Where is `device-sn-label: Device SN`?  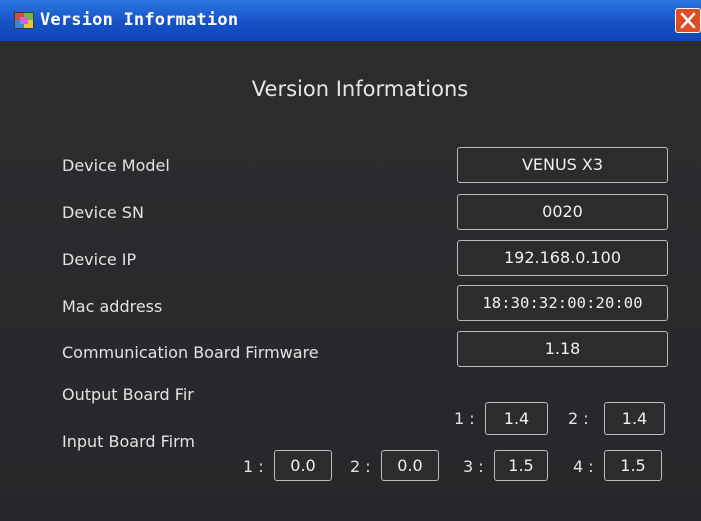 device-sn-label: Device SN is located at coordinates (103, 212).